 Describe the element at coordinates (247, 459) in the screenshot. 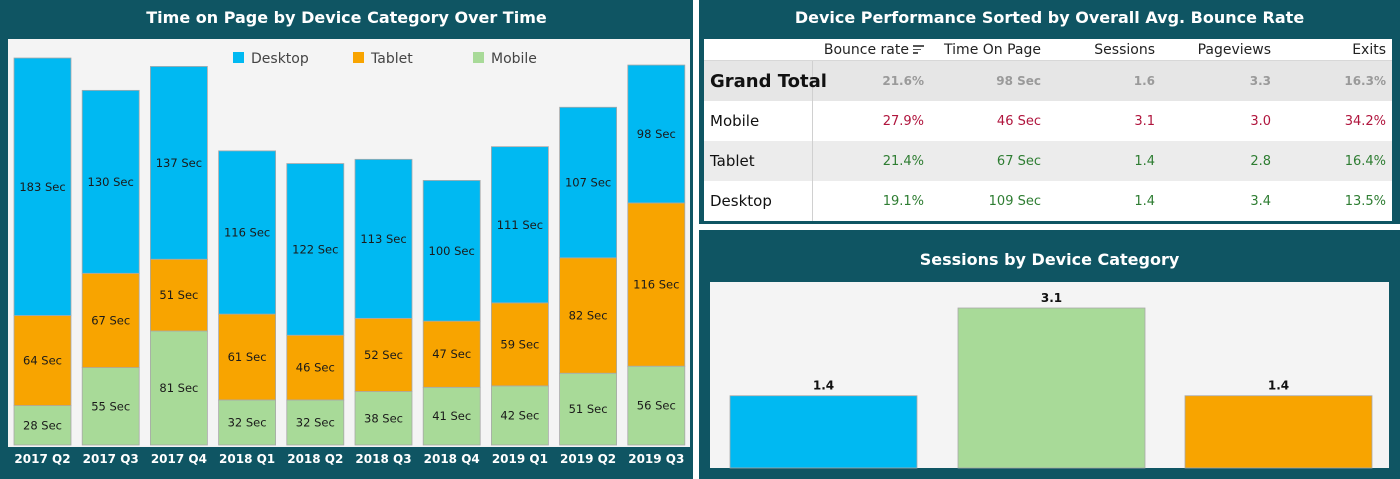

I see `x-tick-label: 2018 Q1` at that location.